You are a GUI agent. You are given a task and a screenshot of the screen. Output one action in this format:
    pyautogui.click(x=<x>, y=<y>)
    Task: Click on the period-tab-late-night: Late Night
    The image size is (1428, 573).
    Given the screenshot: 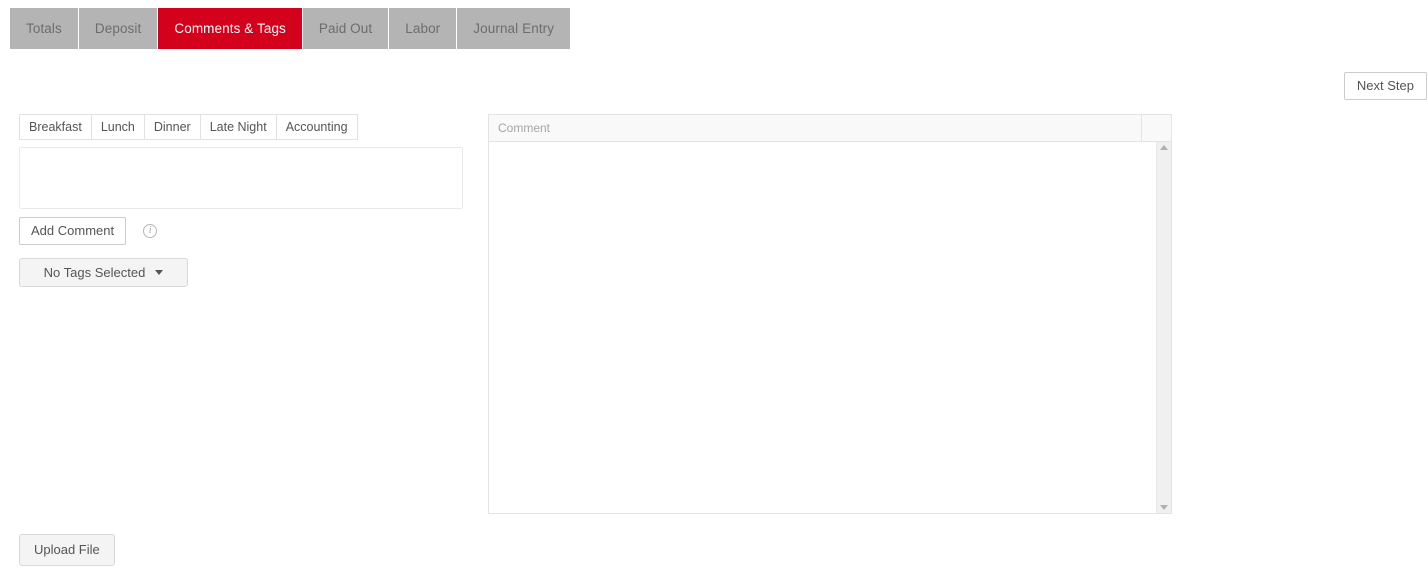 What is the action you would take?
    pyautogui.click(x=237, y=127)
    